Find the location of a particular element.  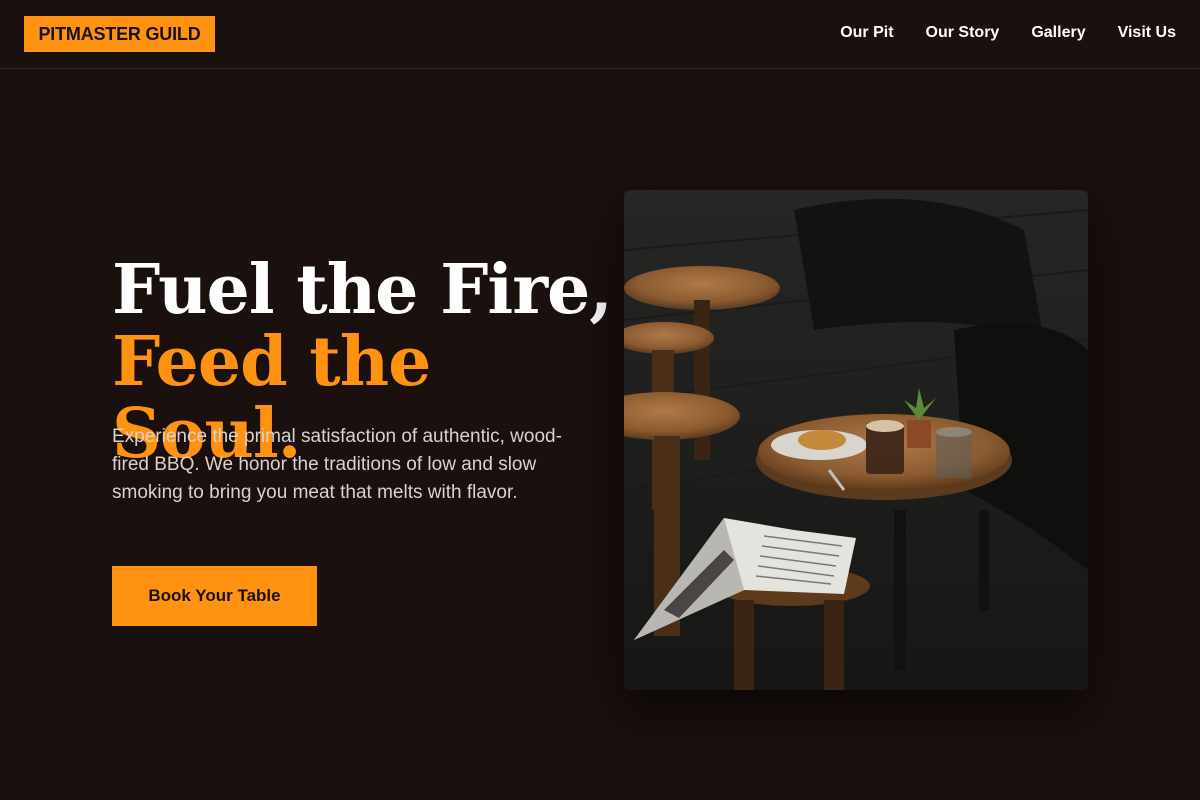

headline-line-1: Fuel the Fire, is located at coordinates (362, 290).